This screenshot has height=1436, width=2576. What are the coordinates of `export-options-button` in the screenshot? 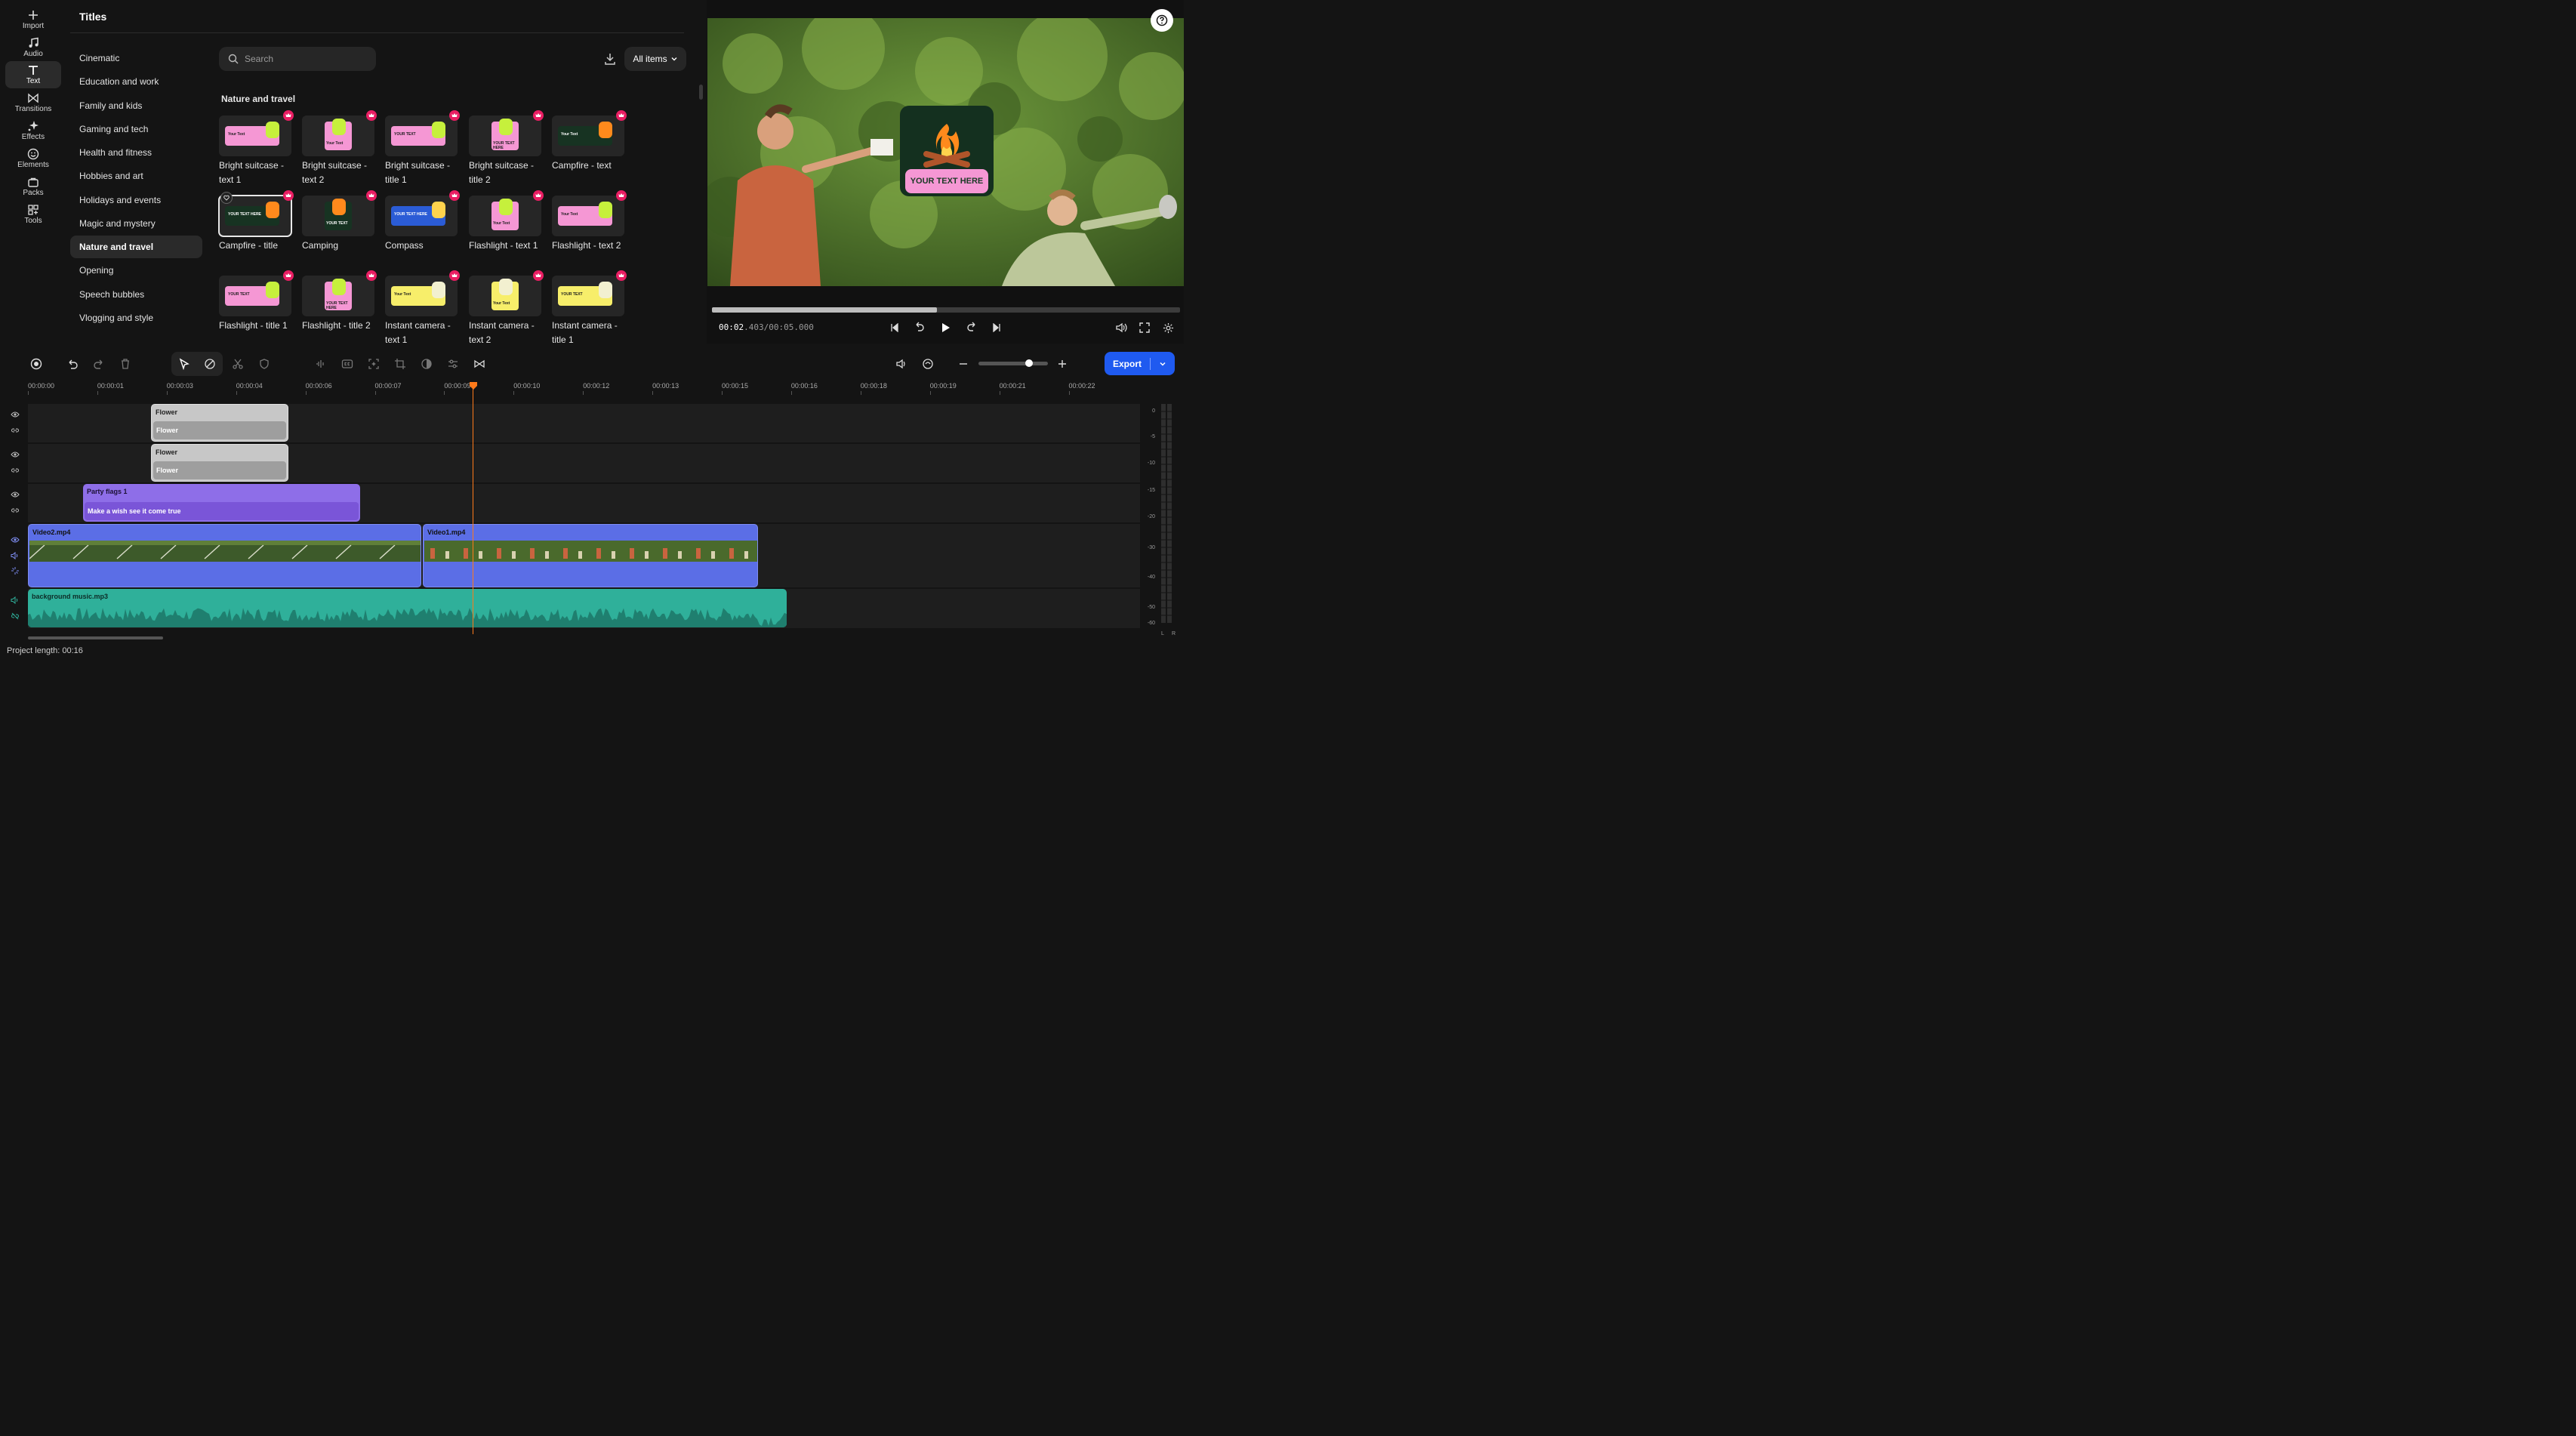 It's located at (1163, 364).